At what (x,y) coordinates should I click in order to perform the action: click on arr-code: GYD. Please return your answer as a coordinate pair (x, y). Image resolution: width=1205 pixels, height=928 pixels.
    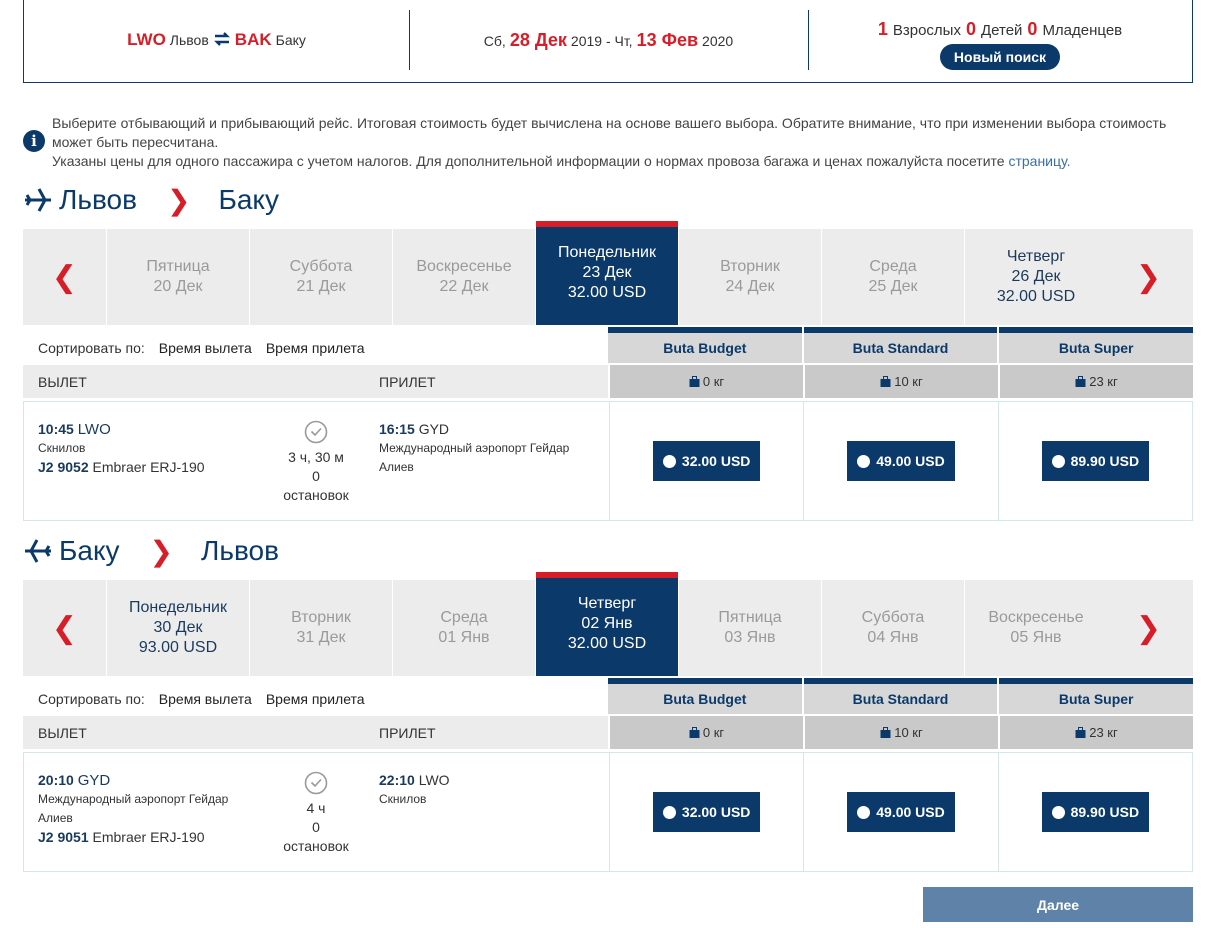
    Looking at the image, I should click on (434, 429).